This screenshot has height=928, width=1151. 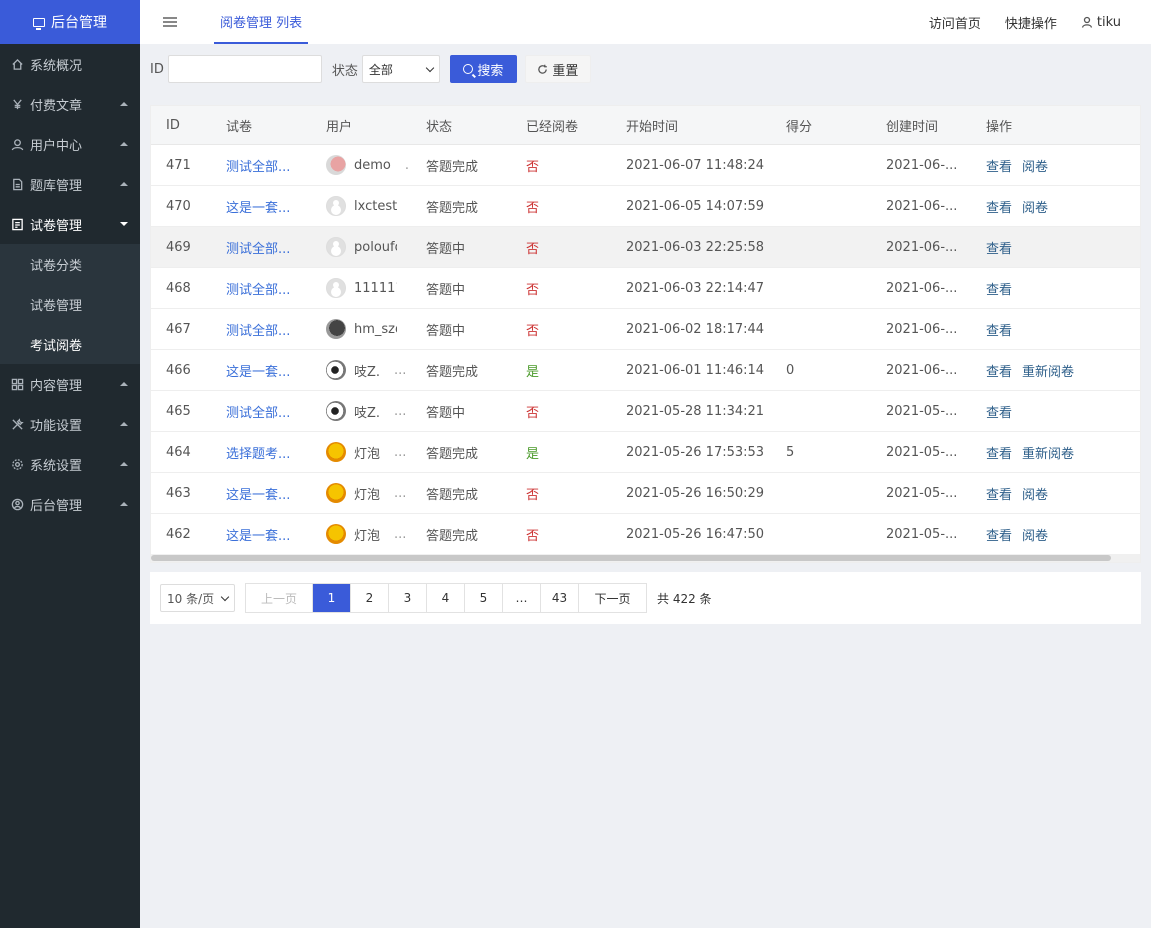 I want to click on cell-id: 469, so click(x=178, y=247).